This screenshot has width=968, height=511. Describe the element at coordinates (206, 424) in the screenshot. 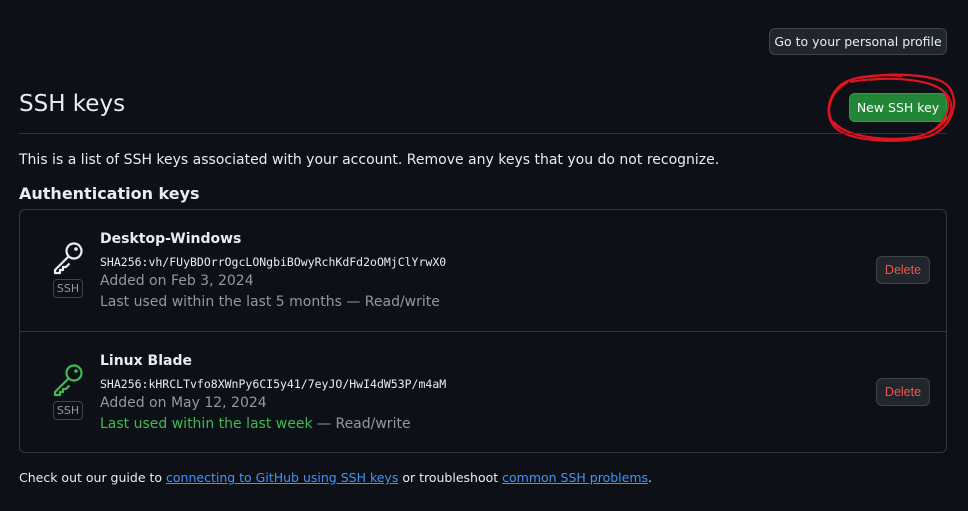

I see `key-last-used-text: Last used within the last week` at that location.